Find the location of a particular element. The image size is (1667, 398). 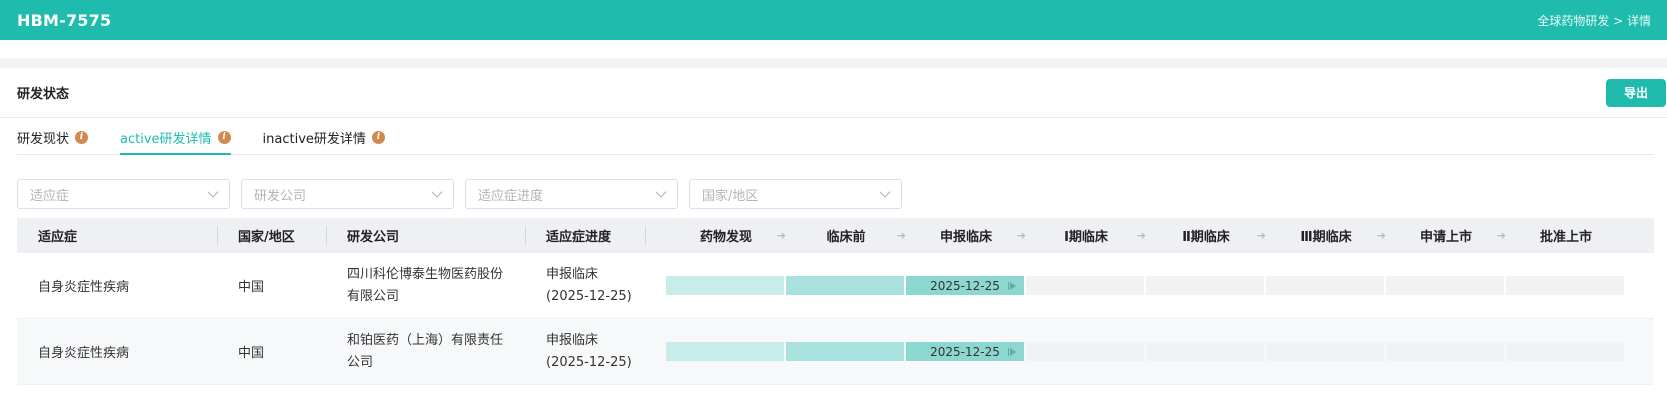

cell-region: 中国 is located at coordinates (251, 353).